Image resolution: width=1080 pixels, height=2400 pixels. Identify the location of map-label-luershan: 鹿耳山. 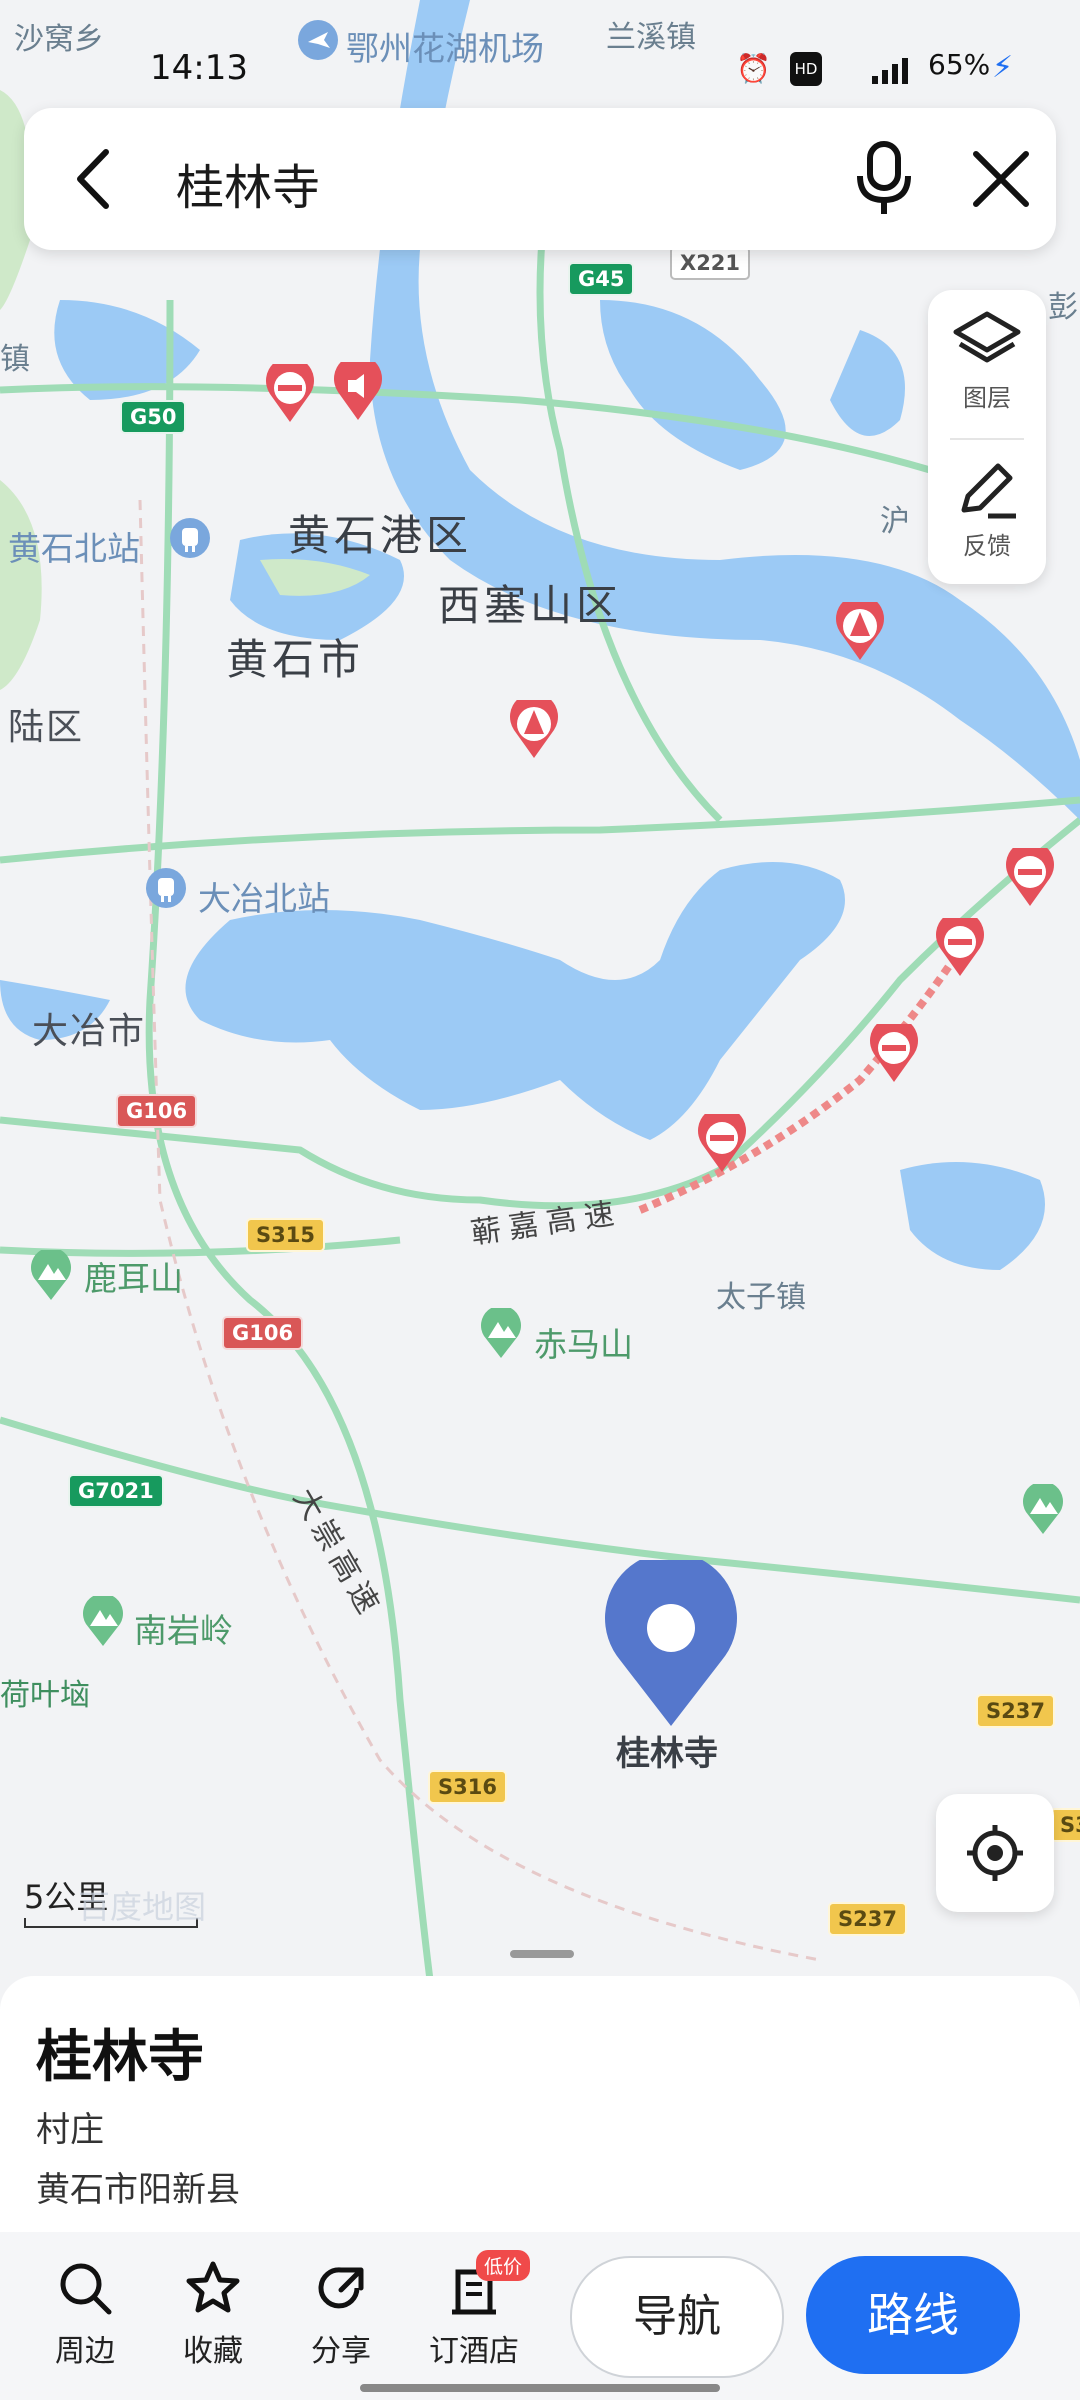
(133, 1276).